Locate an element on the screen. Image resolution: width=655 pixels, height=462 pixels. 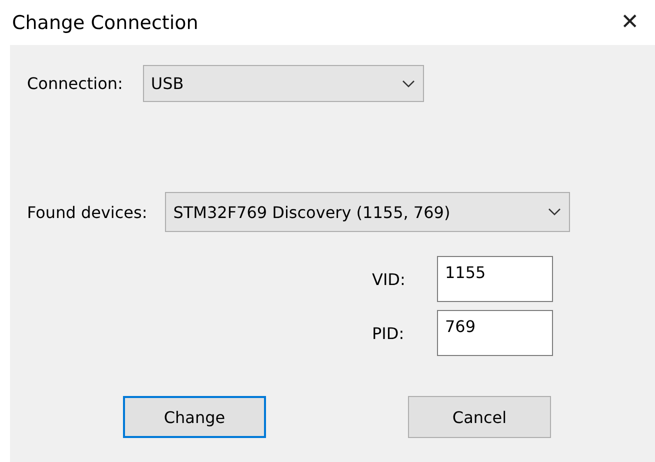
change-button: Change is located at coordinates (194, 417).